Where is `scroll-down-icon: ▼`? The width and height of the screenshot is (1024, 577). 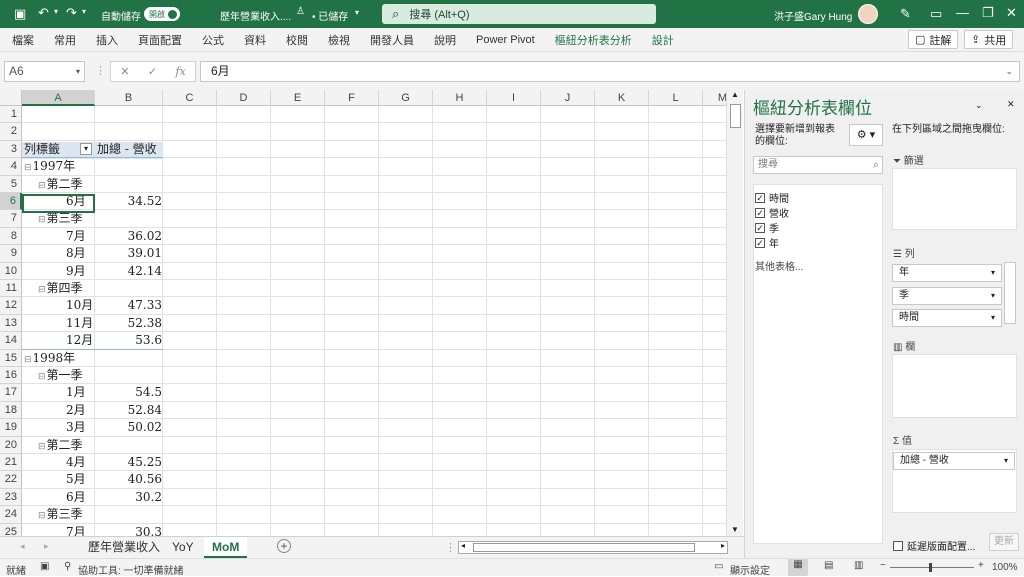 scroll-down-icon: ▼ is located at coordinates (735, 529).